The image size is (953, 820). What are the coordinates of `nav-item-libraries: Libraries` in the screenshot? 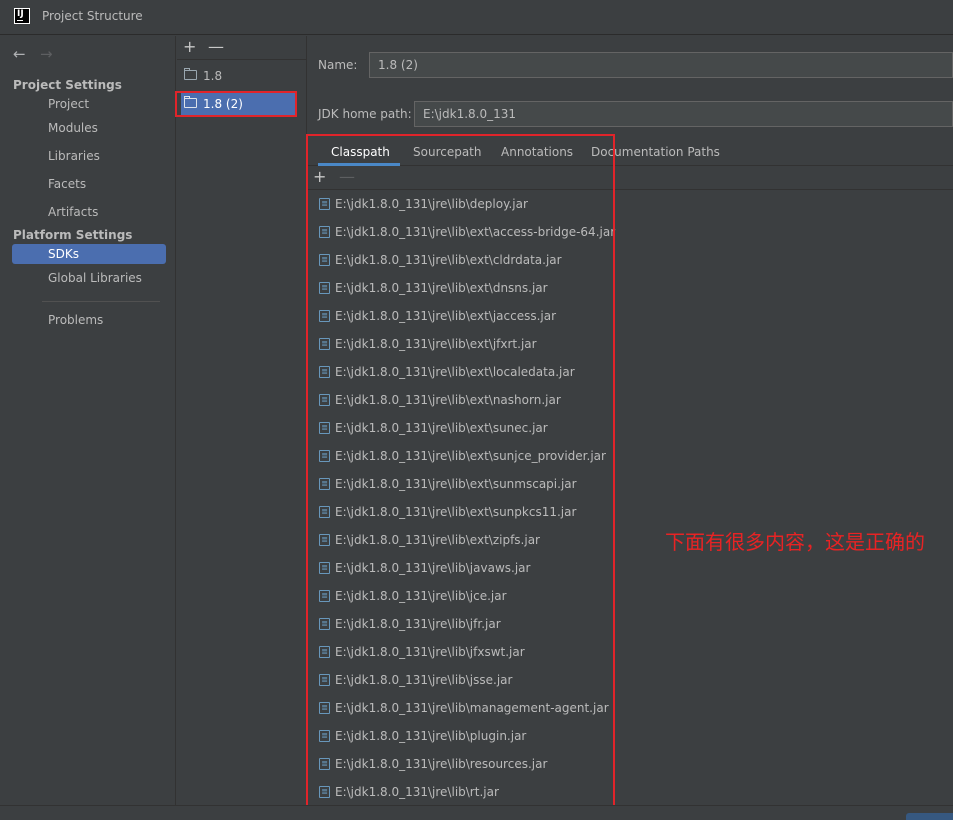 It's located at (89, 156).